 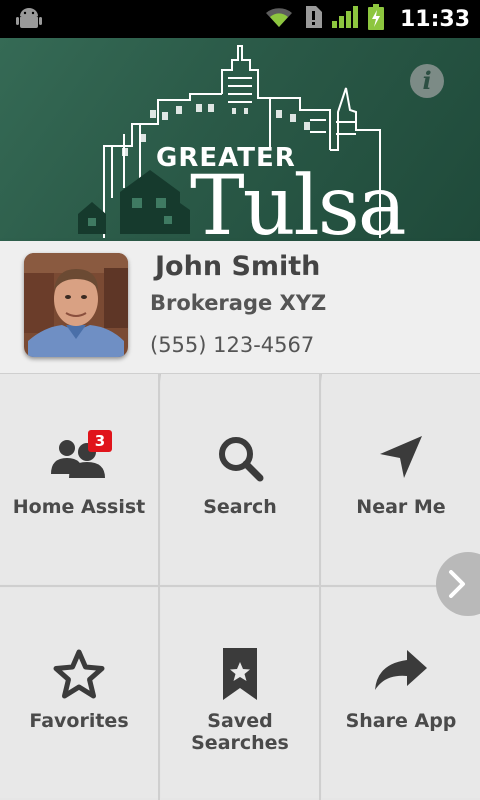 I want to click on clock-time: 11:33, so click(x=434, y=19).